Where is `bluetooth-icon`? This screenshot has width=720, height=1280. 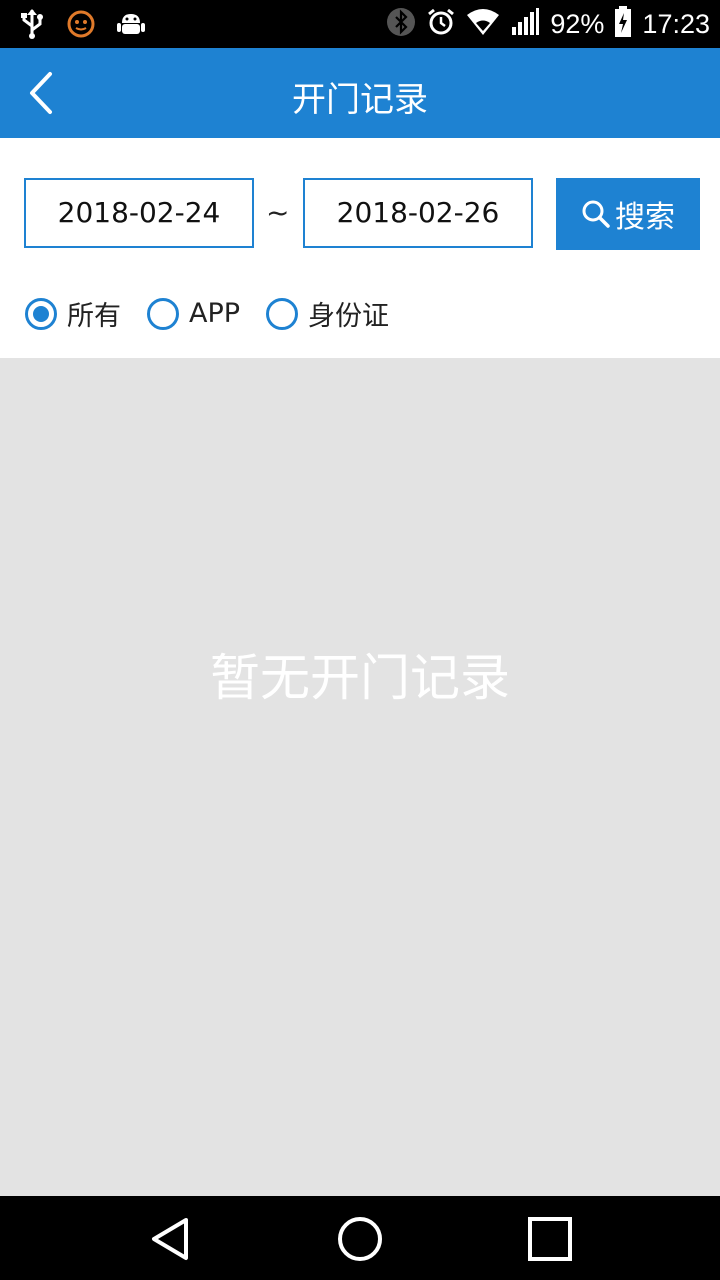
bluetooth-icon is located at coordinates (401, 24).